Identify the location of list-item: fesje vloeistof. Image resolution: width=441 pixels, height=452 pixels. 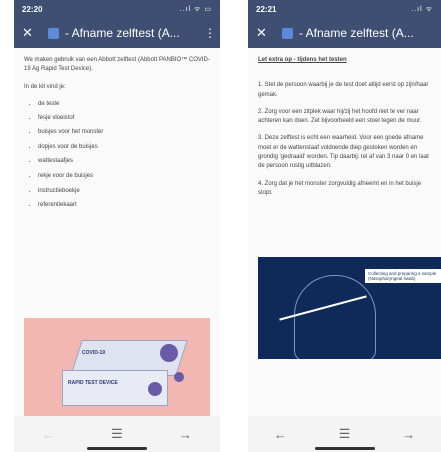
(124, 118).